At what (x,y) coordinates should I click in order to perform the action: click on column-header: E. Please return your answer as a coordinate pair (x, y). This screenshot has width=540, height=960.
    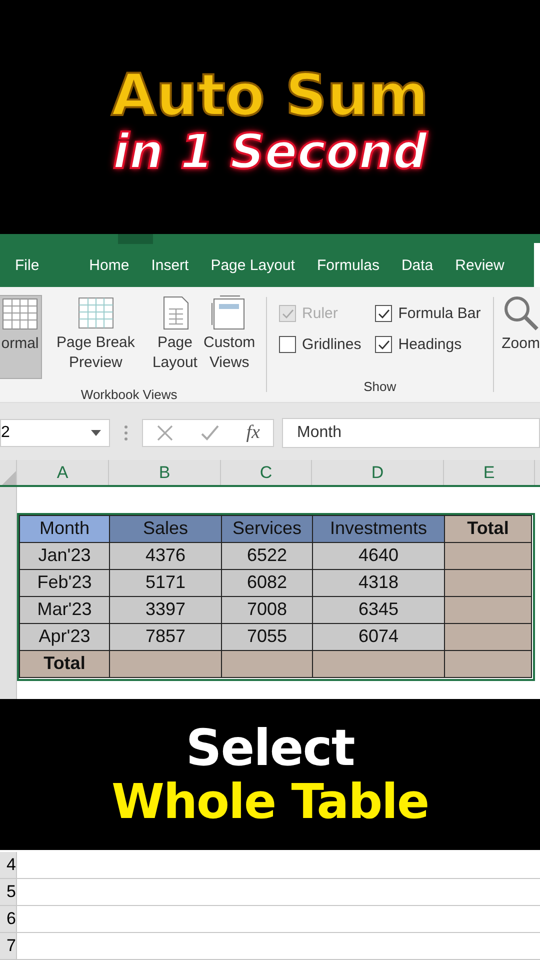
    Looking at the image, I should click on (488, 473).